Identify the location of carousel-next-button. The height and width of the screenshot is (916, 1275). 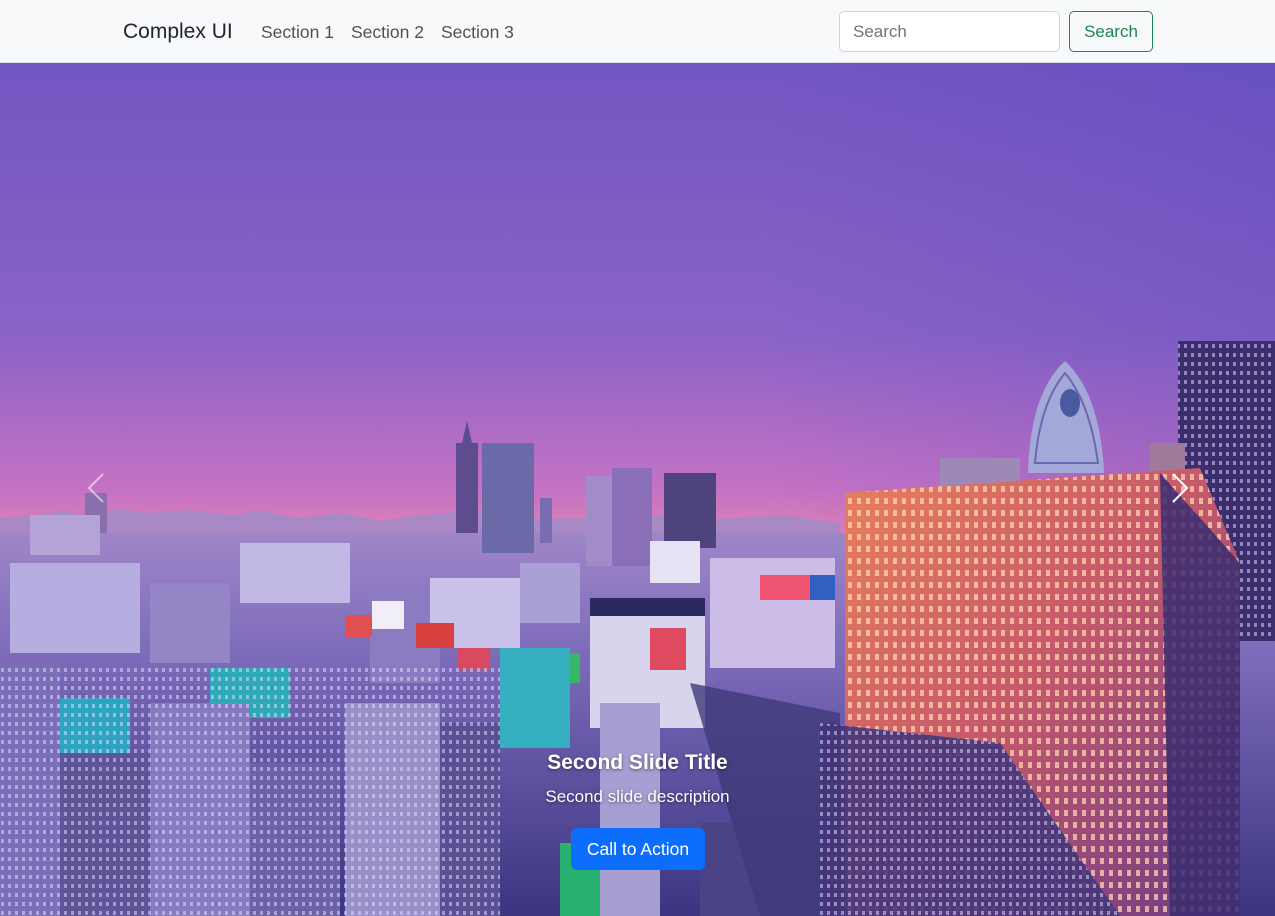
(1180, 488).